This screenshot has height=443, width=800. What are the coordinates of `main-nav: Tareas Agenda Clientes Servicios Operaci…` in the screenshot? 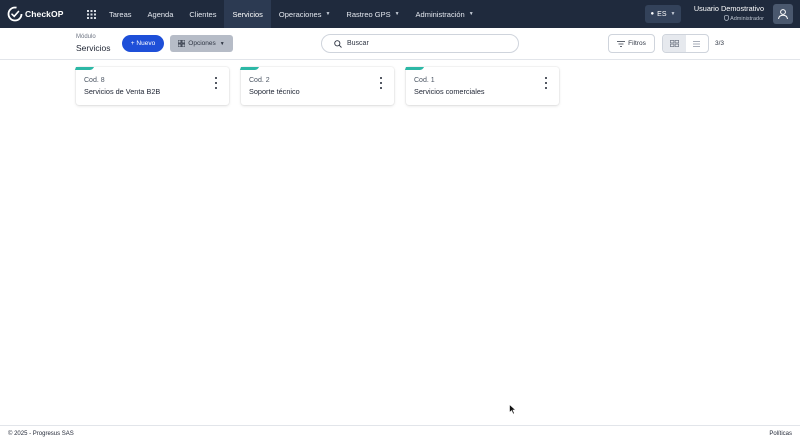 It's located at (291, 14).